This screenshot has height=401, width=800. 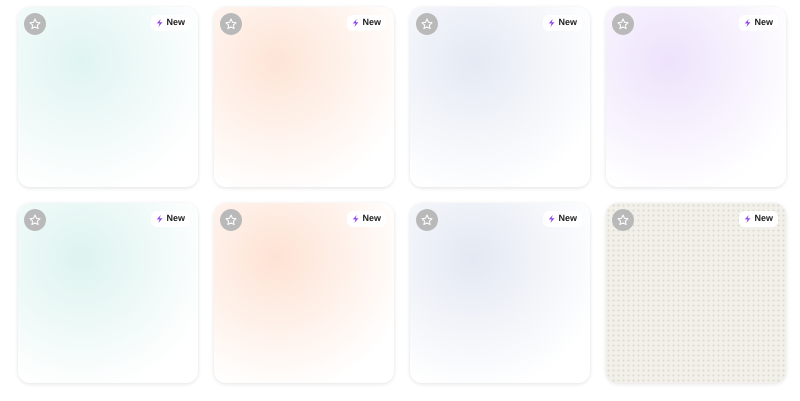 What do you see at coordinates (696, 293) in the screenshot?
I see `pattern-card: New` at bounding box center [696, 293].